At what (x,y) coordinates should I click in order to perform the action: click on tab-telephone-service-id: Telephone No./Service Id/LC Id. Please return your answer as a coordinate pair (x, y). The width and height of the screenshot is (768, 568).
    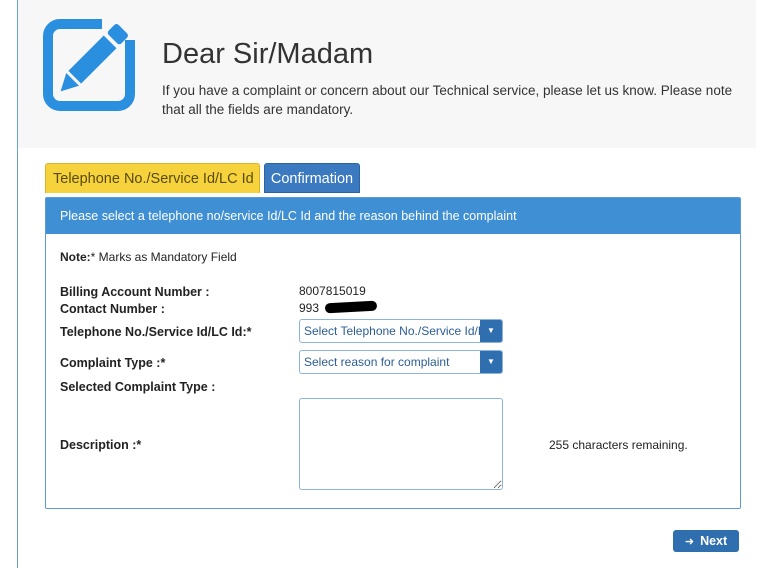
    Looking at the image, I should click on (152, 178).